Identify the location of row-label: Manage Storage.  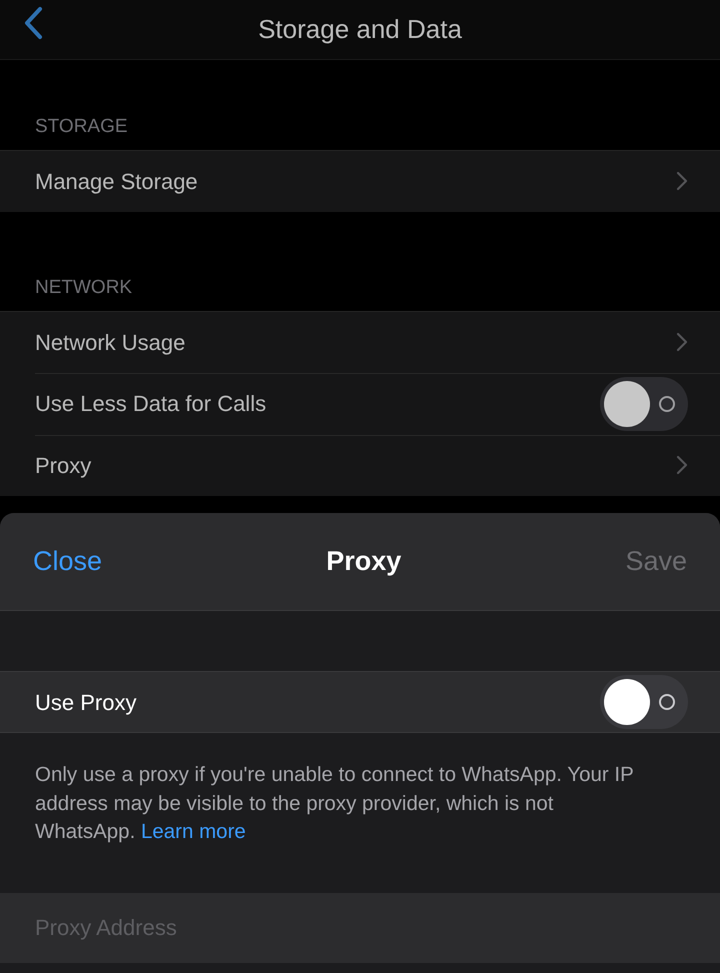
(116, 182).